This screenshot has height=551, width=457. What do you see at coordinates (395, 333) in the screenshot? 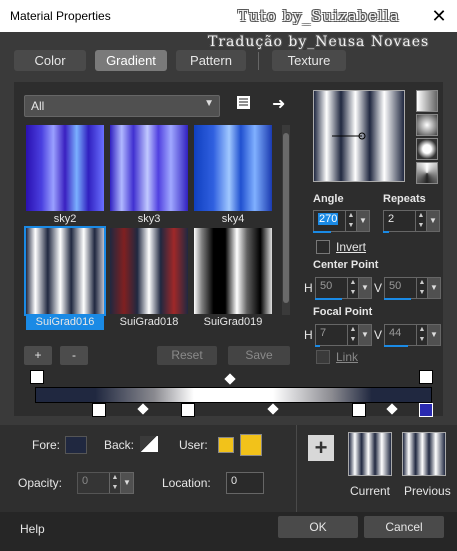
I see `focal-v-value: 44` at bounding box center [395, 333].